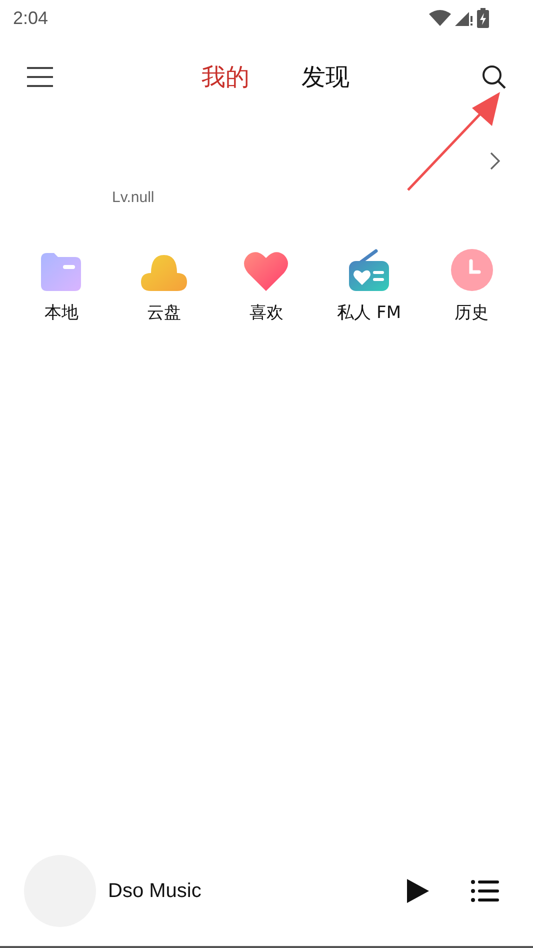  I want to click on shortcut-button: 本地, so click(61, 284).